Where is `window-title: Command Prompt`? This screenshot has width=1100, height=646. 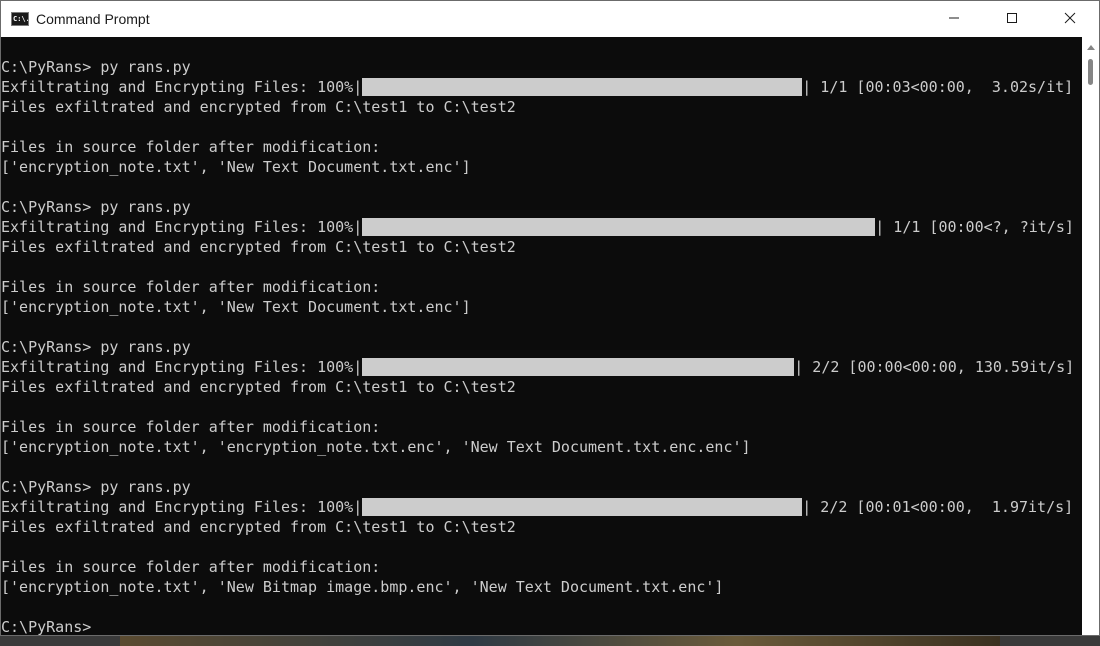
window-title: Command Prompt is located at coordinates (93, 19).